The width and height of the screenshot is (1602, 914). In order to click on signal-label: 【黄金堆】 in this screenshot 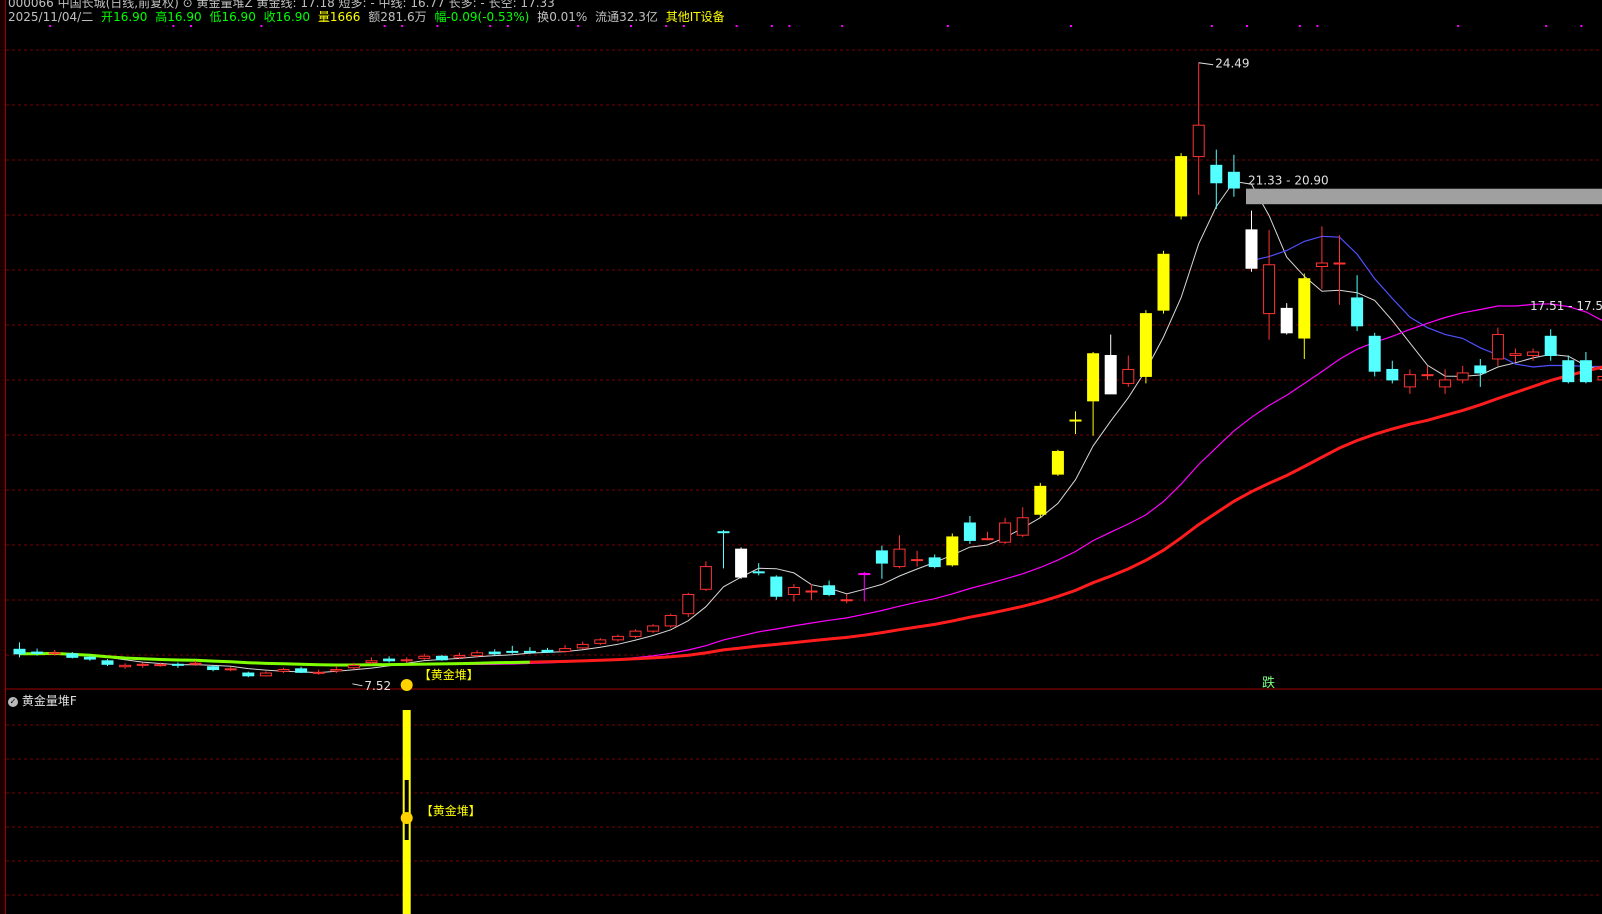, I will do `click(449, 674)`.